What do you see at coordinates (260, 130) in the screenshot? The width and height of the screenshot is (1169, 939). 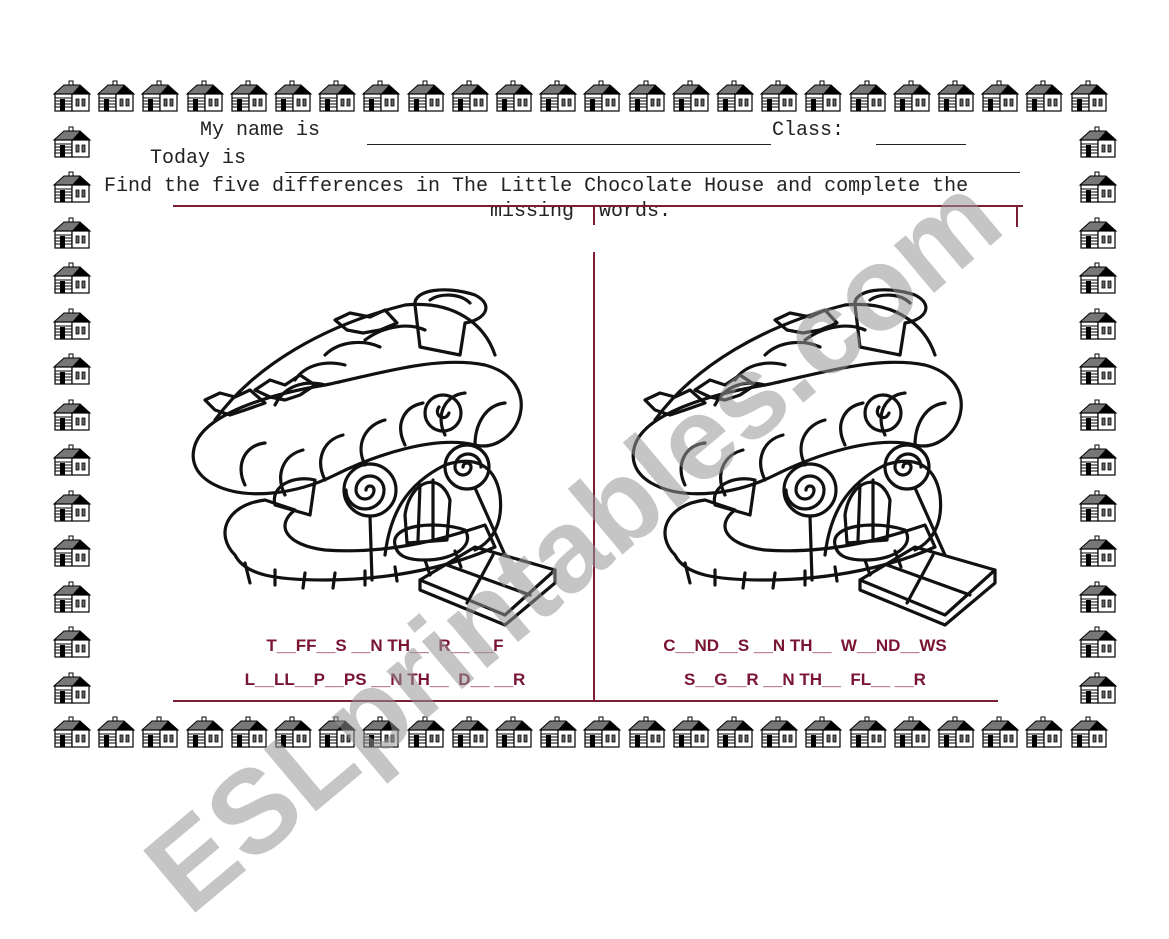 I see `name-label: My name is` at bounding box center [260, 130].